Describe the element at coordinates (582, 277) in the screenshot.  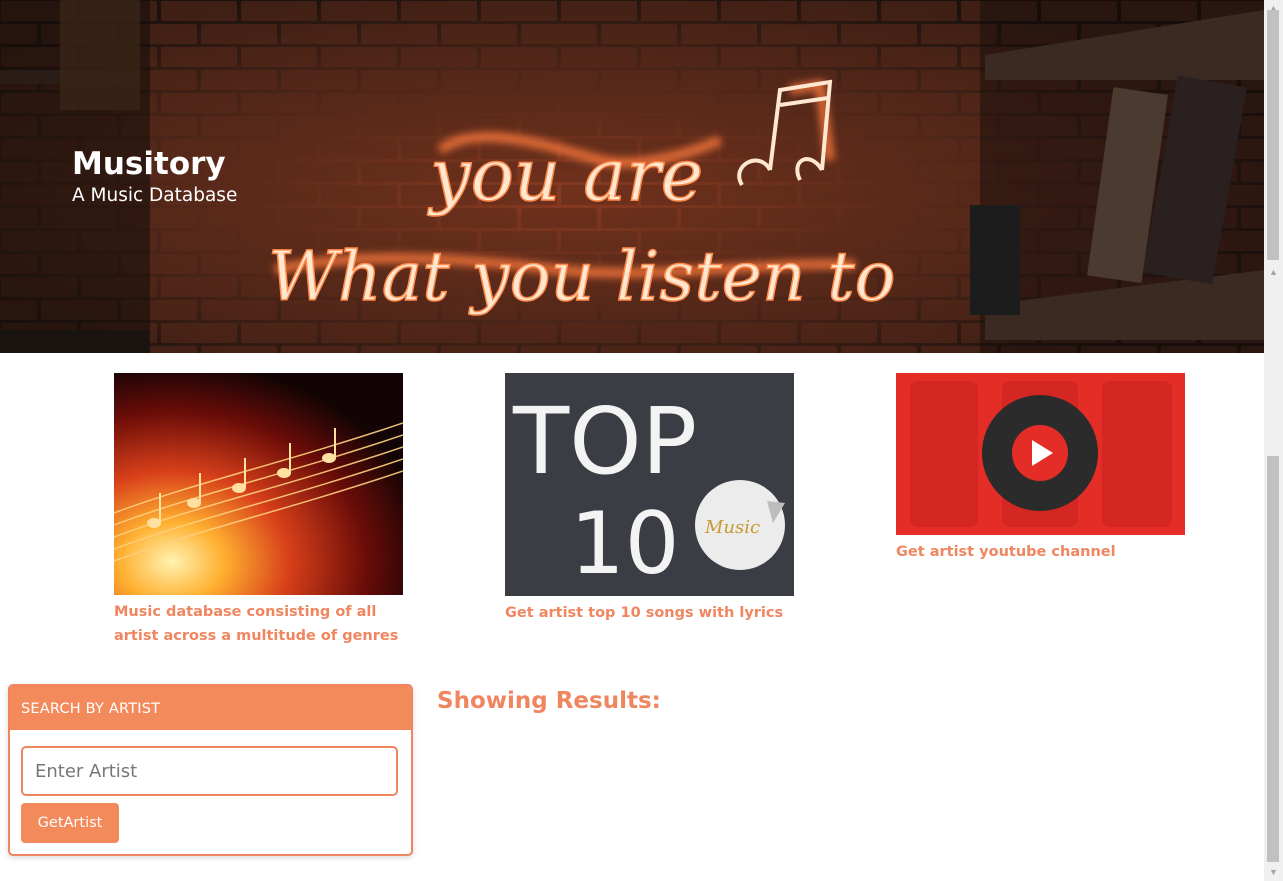
I see `svg-text: What you listen to` at that location.